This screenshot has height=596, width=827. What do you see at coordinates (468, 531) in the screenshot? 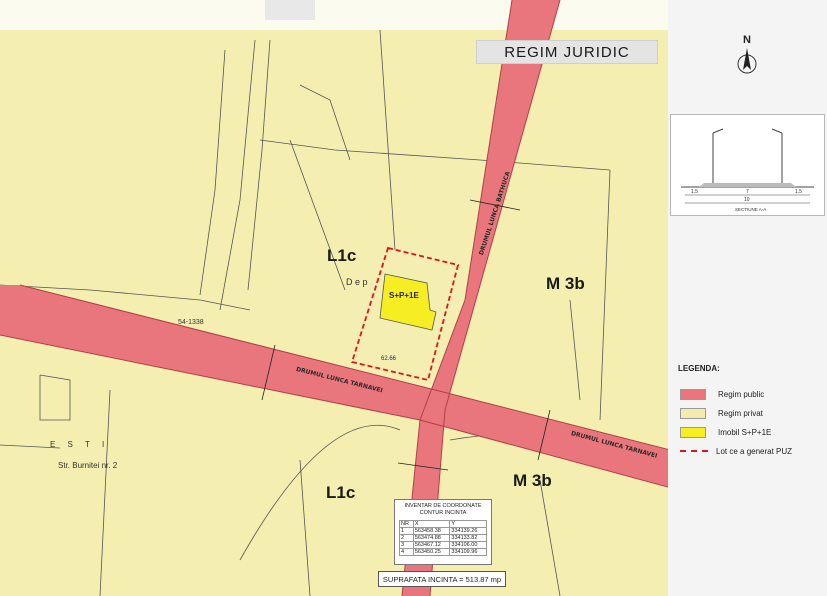
I see `inventory-cell: 334139.26` at bounding box center [468, 531].